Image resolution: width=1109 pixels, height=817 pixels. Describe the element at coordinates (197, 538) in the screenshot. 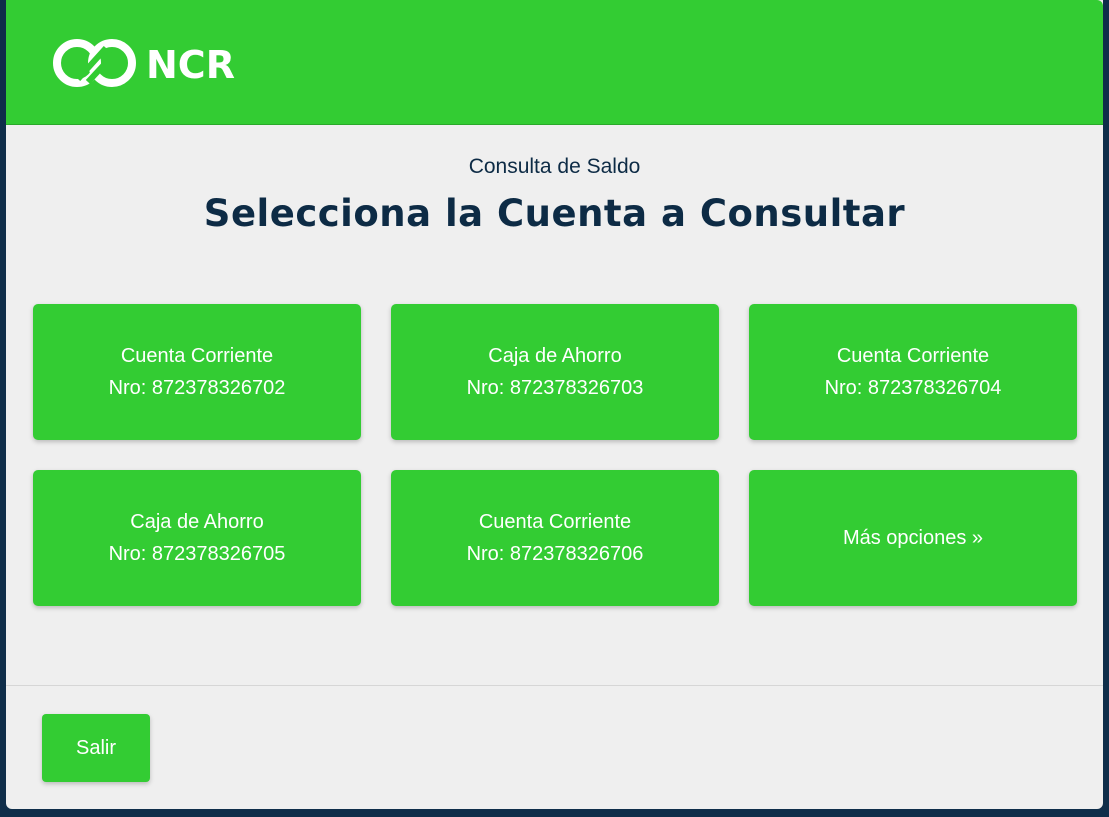

I see `account-button-4: Caja de Ahorro Nro: 872378326705` at that location.